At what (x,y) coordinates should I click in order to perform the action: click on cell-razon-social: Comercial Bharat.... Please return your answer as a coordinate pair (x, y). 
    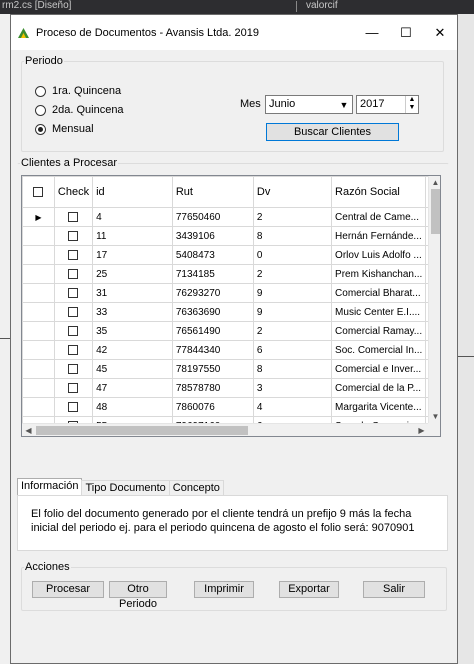
    Looking at the image, I should click on (379, 293).